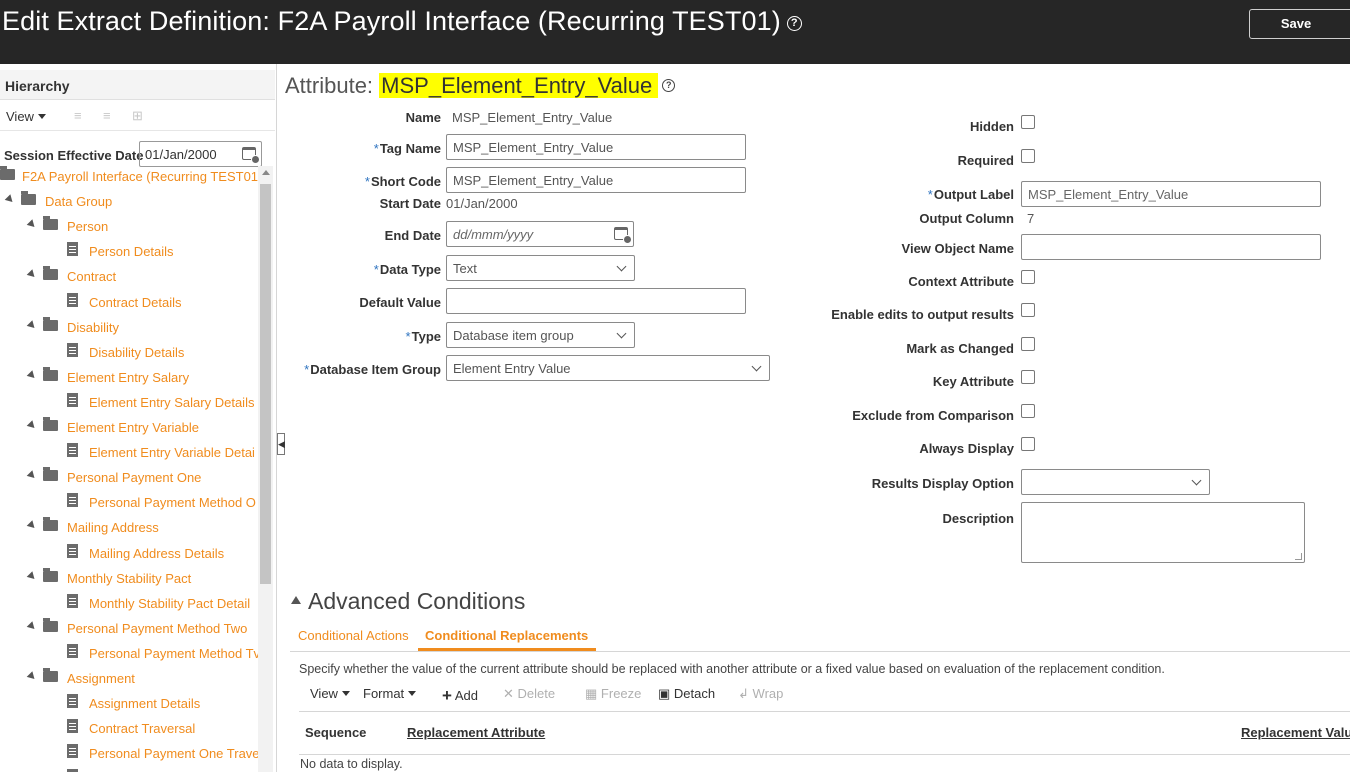 Image resolution: width=1350 pixels, height=772 pixels. Describe the element at coordinates (351, 764) in the screenshot. I see `no-data-message: No data to display.` at that location.